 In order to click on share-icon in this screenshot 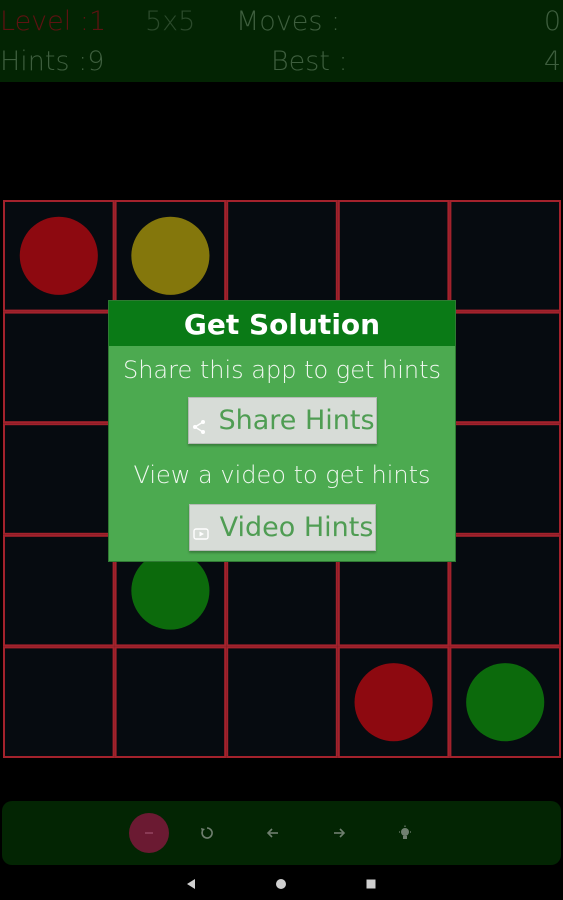, I will do `click(199, 423)`.